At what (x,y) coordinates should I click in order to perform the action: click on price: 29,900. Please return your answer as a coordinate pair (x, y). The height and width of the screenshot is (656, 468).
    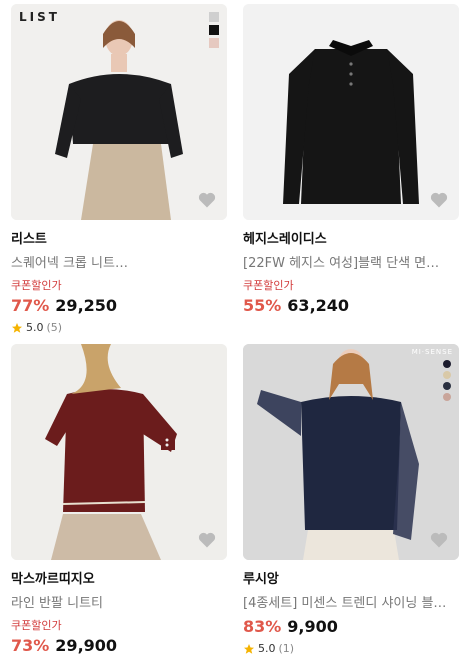
    Looking at the image, I should click on (86, 645).